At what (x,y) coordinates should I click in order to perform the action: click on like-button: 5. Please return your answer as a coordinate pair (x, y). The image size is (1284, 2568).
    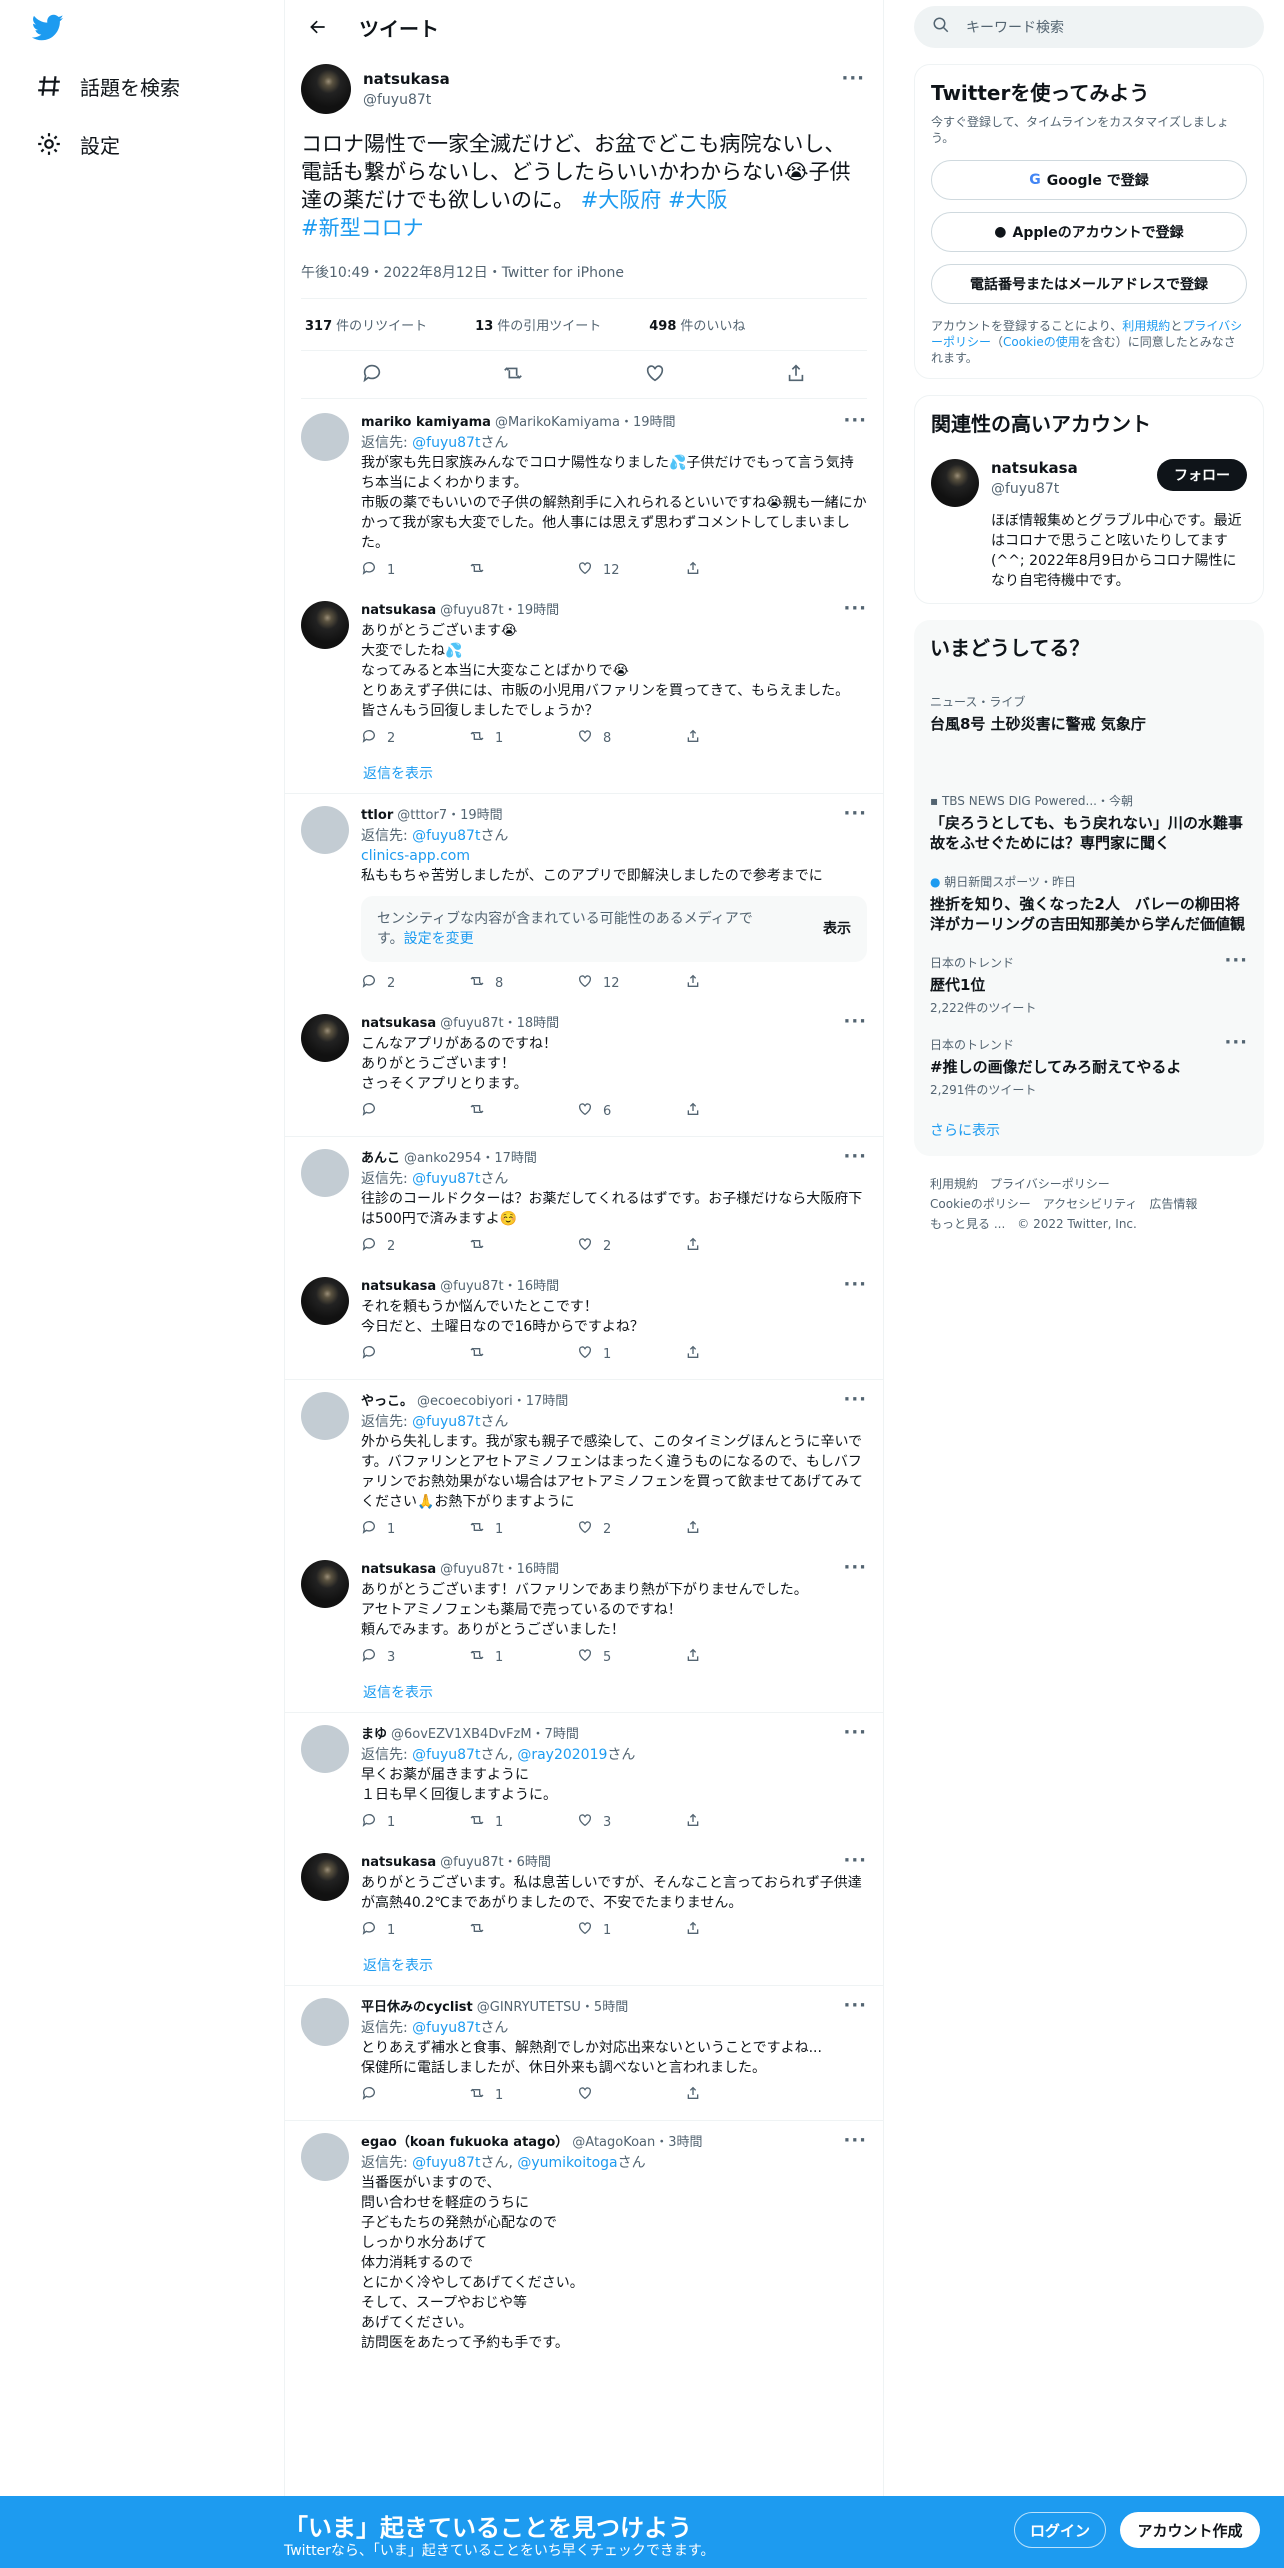
    Looking at the image, I should click on (631, 1658).